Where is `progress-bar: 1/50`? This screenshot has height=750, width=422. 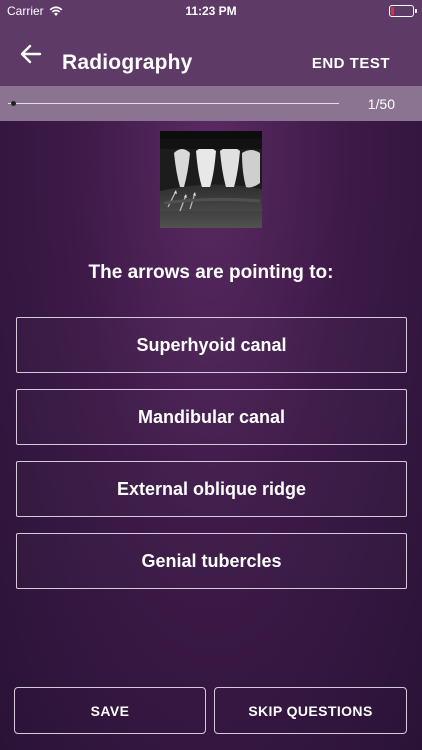
progress-bar: 1/50 is located at coordinates (211, 103).